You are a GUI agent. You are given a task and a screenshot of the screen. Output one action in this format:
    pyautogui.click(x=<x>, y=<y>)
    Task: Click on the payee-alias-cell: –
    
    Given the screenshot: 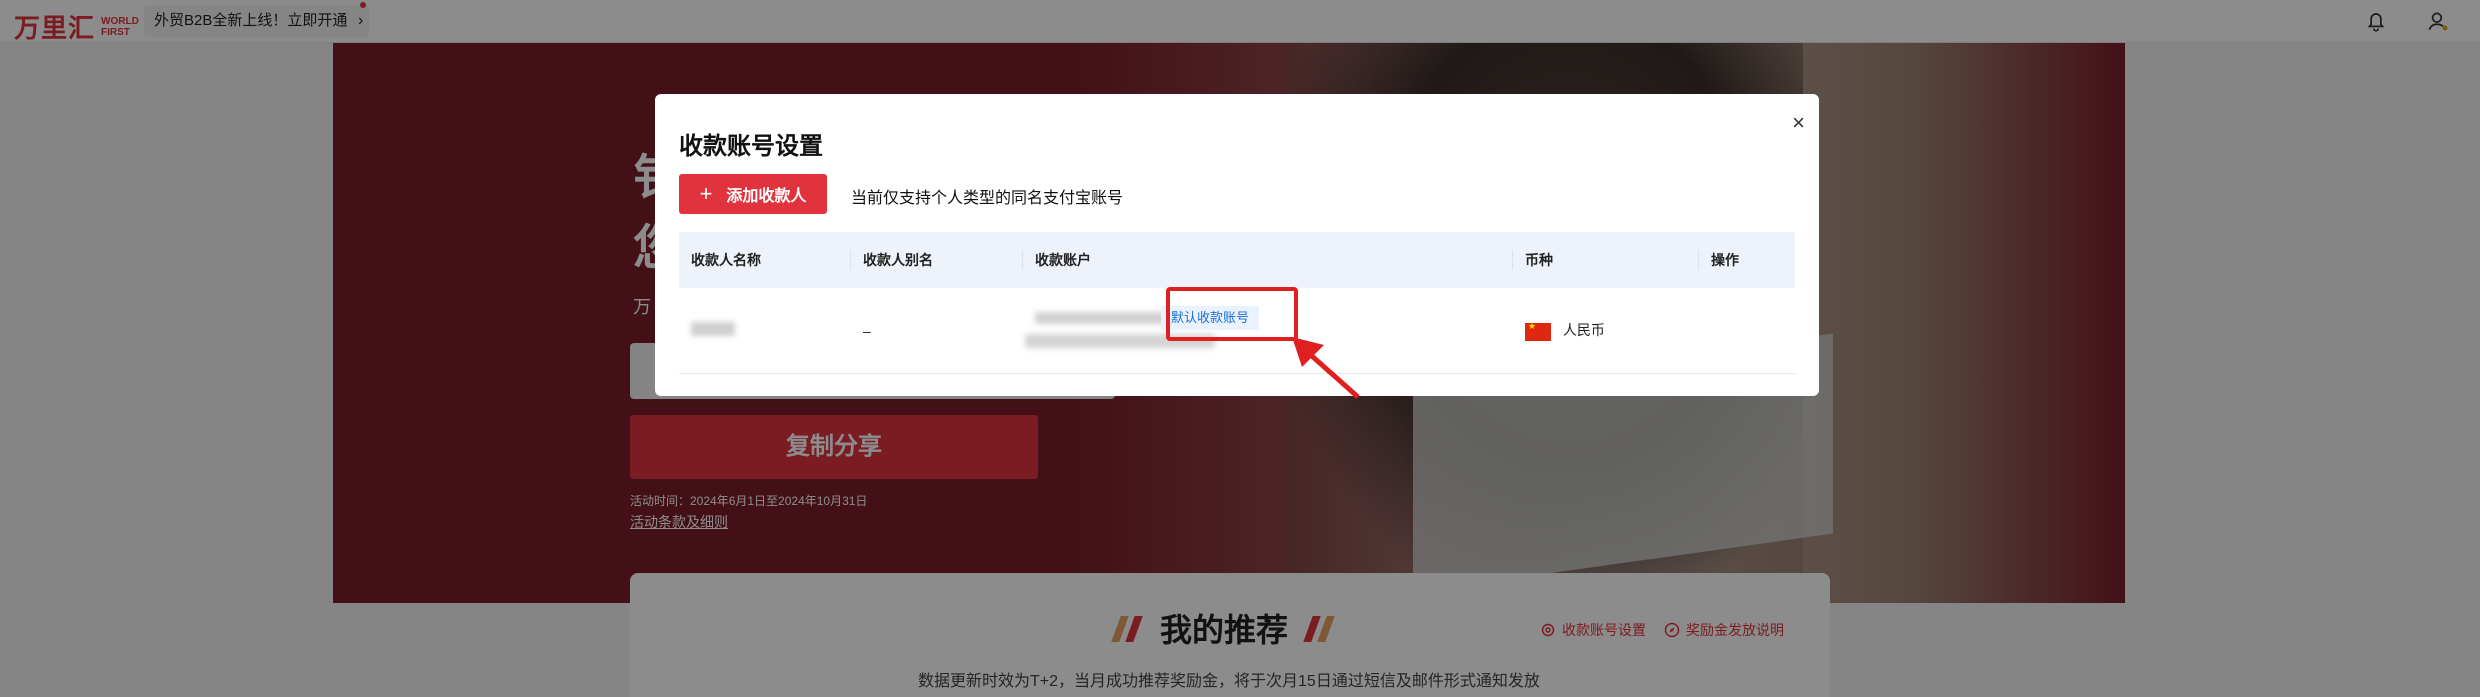 What is the action you would take?
    pyautogui.click(x=867, y=330)
    